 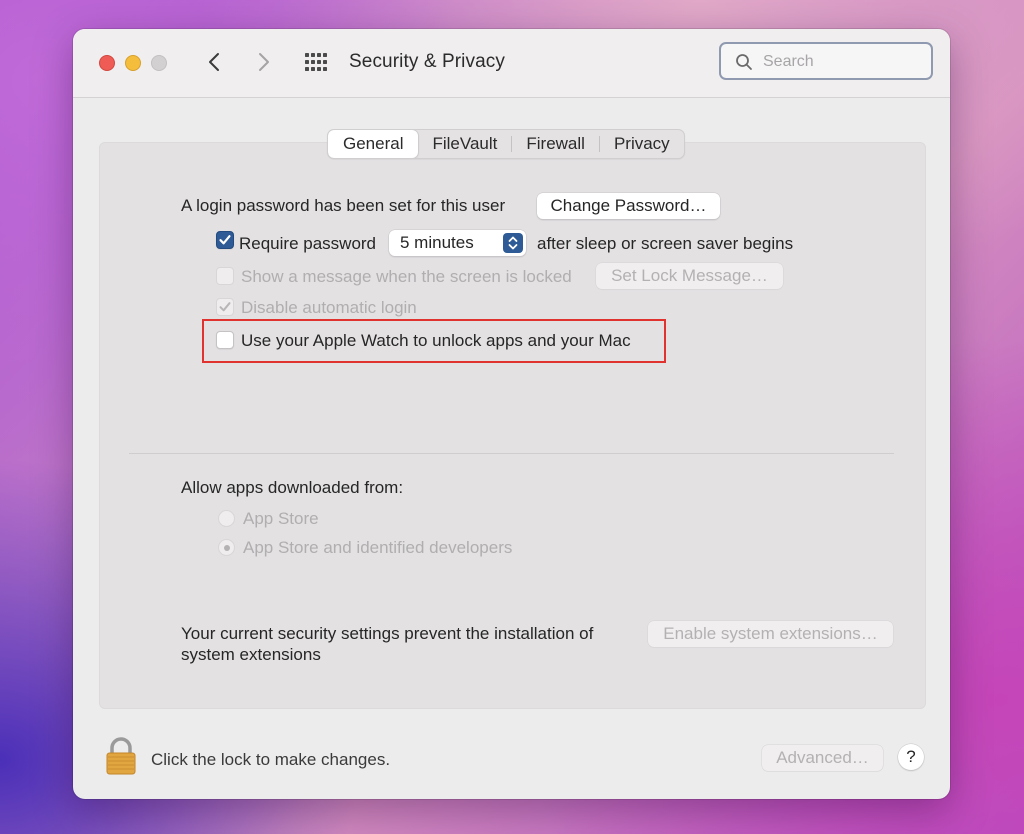 I want to click on title-bar: Security & Privacy, so click(x=511, y=63).